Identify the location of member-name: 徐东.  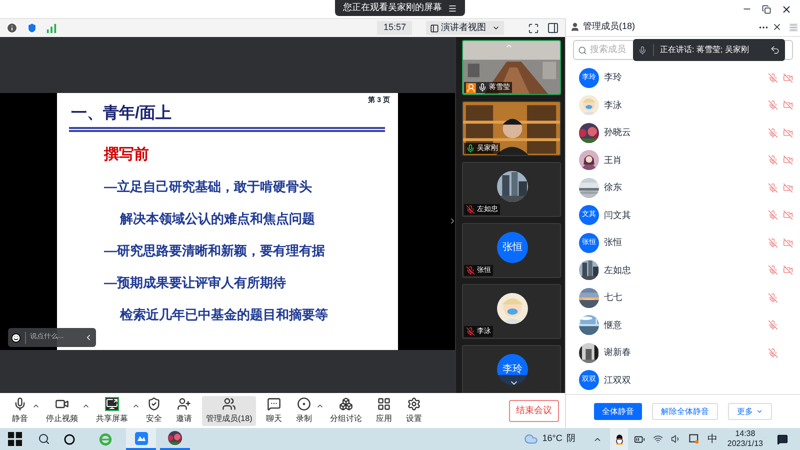
(613, 187).